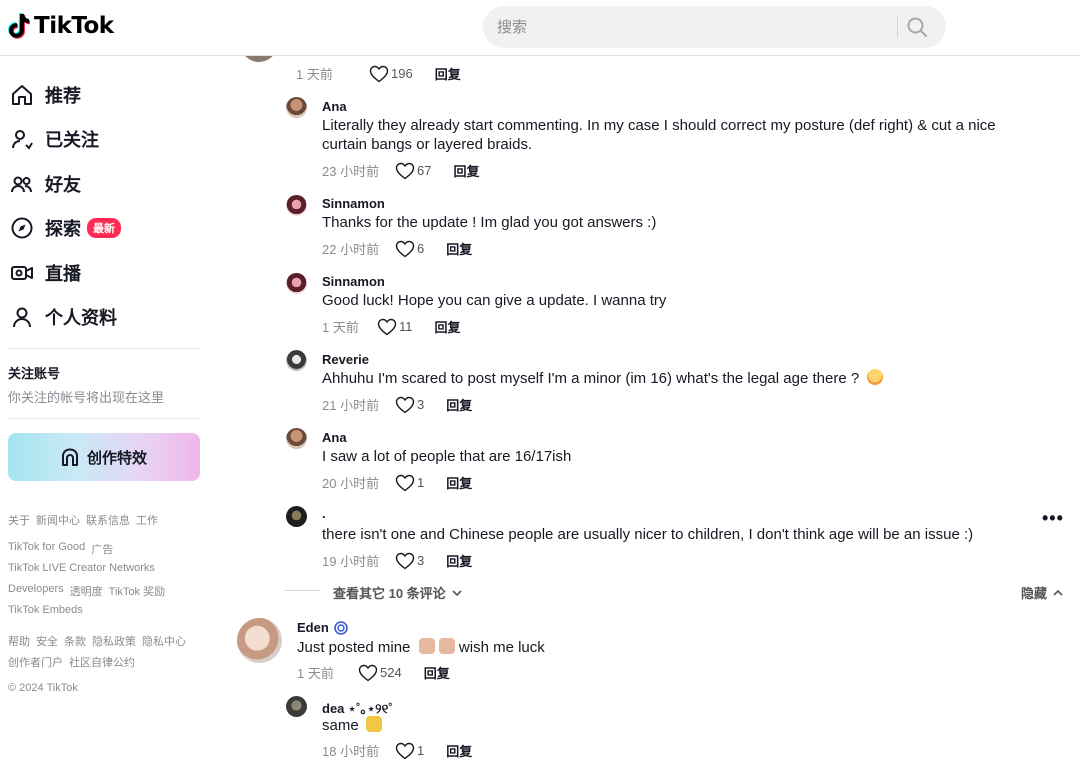 The width and height of the screenshot is (1080, 763). I want to click on nav-item-for-you: 推荐, so click(45, 95).